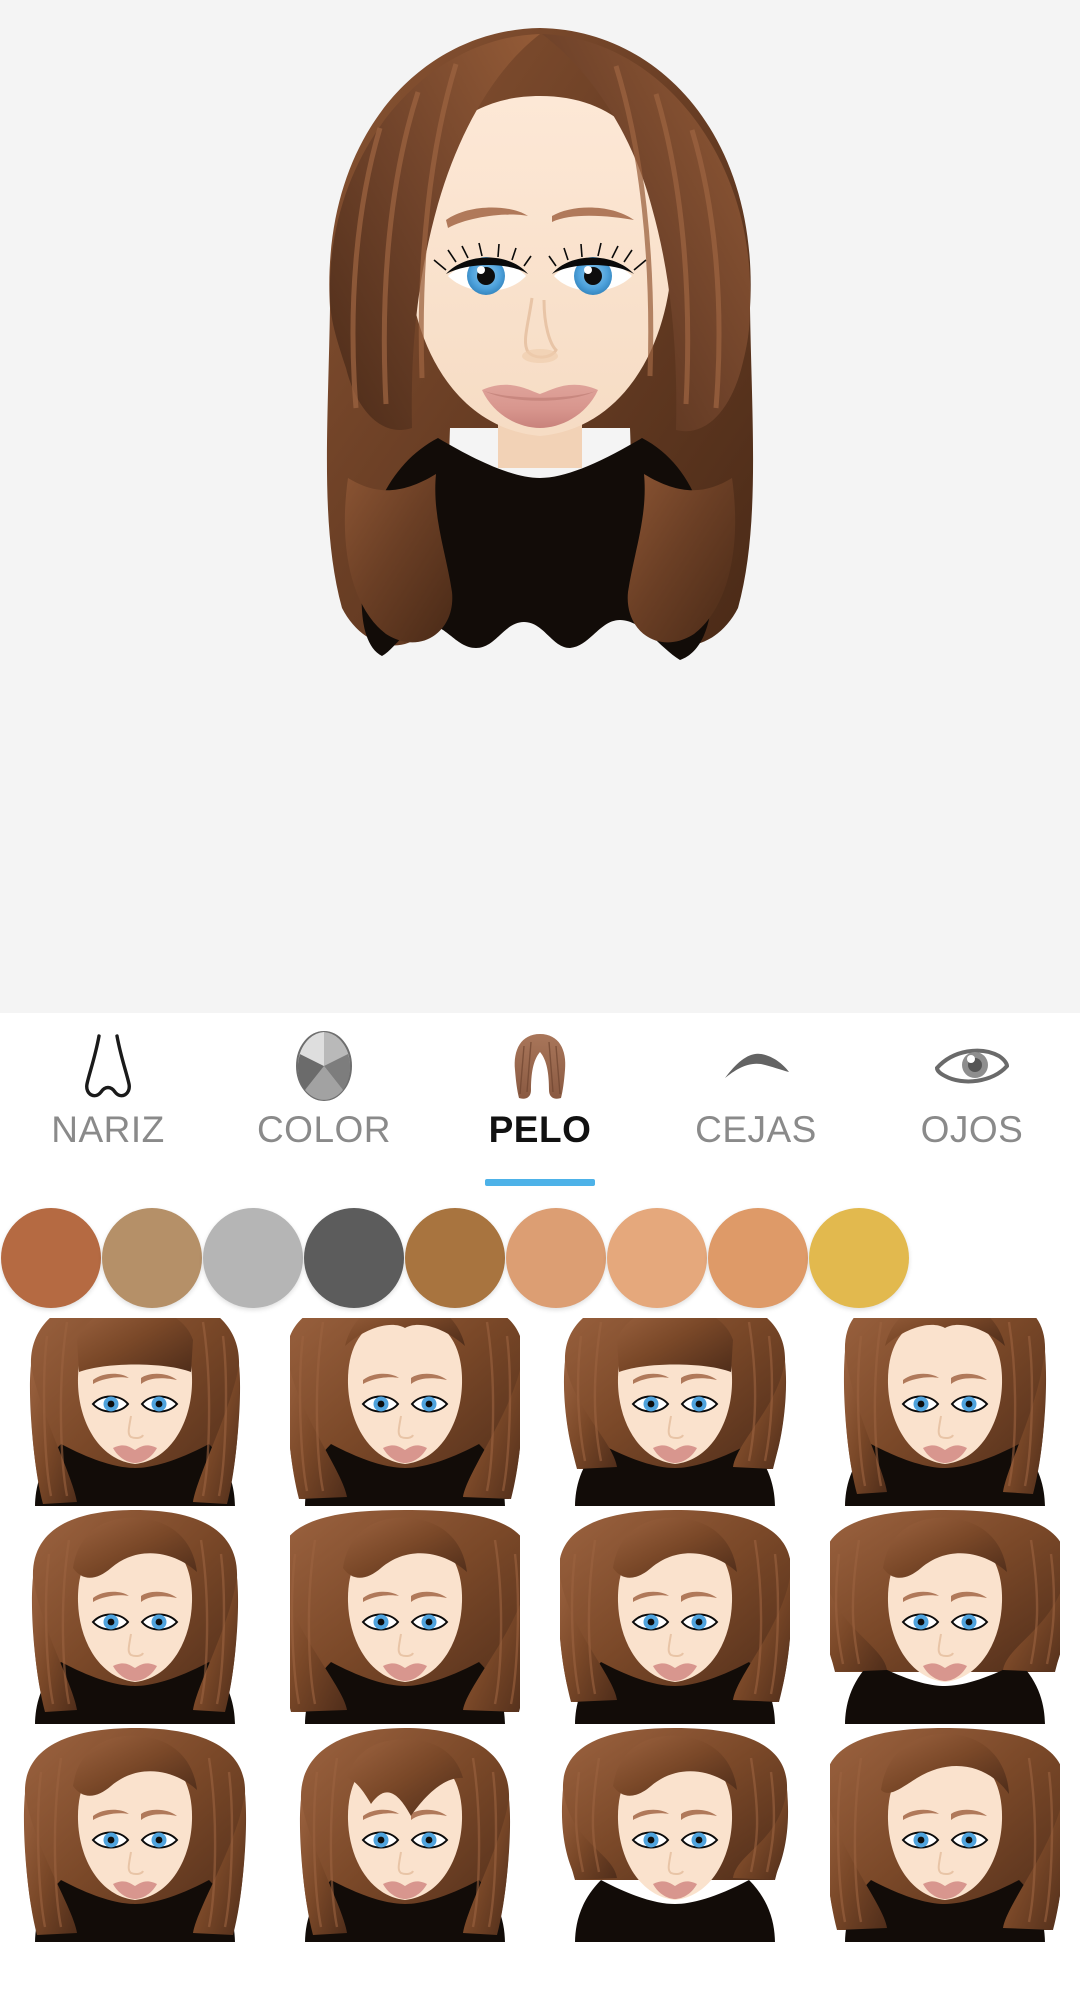 The width and height of the screenshot is (1080, 2010). I want to click on swatch-tan, so click(151, 1258).